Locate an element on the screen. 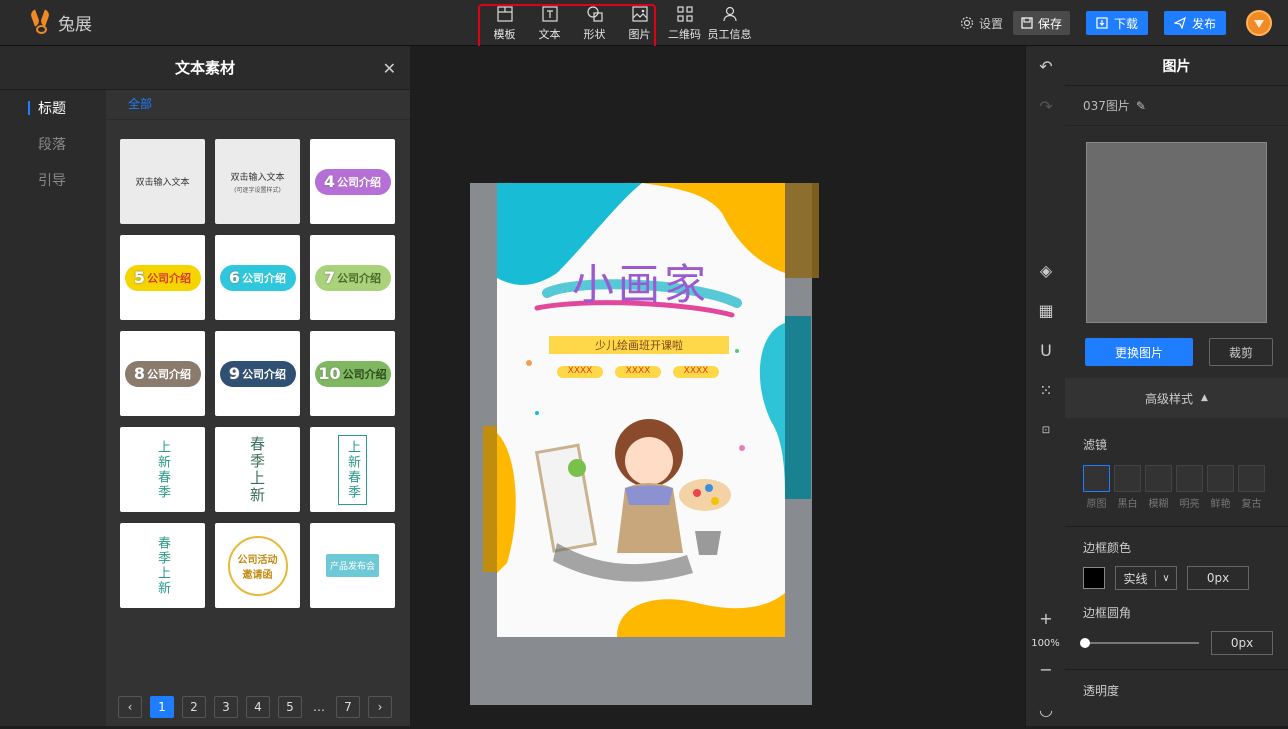 Image resolution: width=1288 pixels, height=729 pixels. filter-option: 黑白 is located at coordinates (1127, 487).